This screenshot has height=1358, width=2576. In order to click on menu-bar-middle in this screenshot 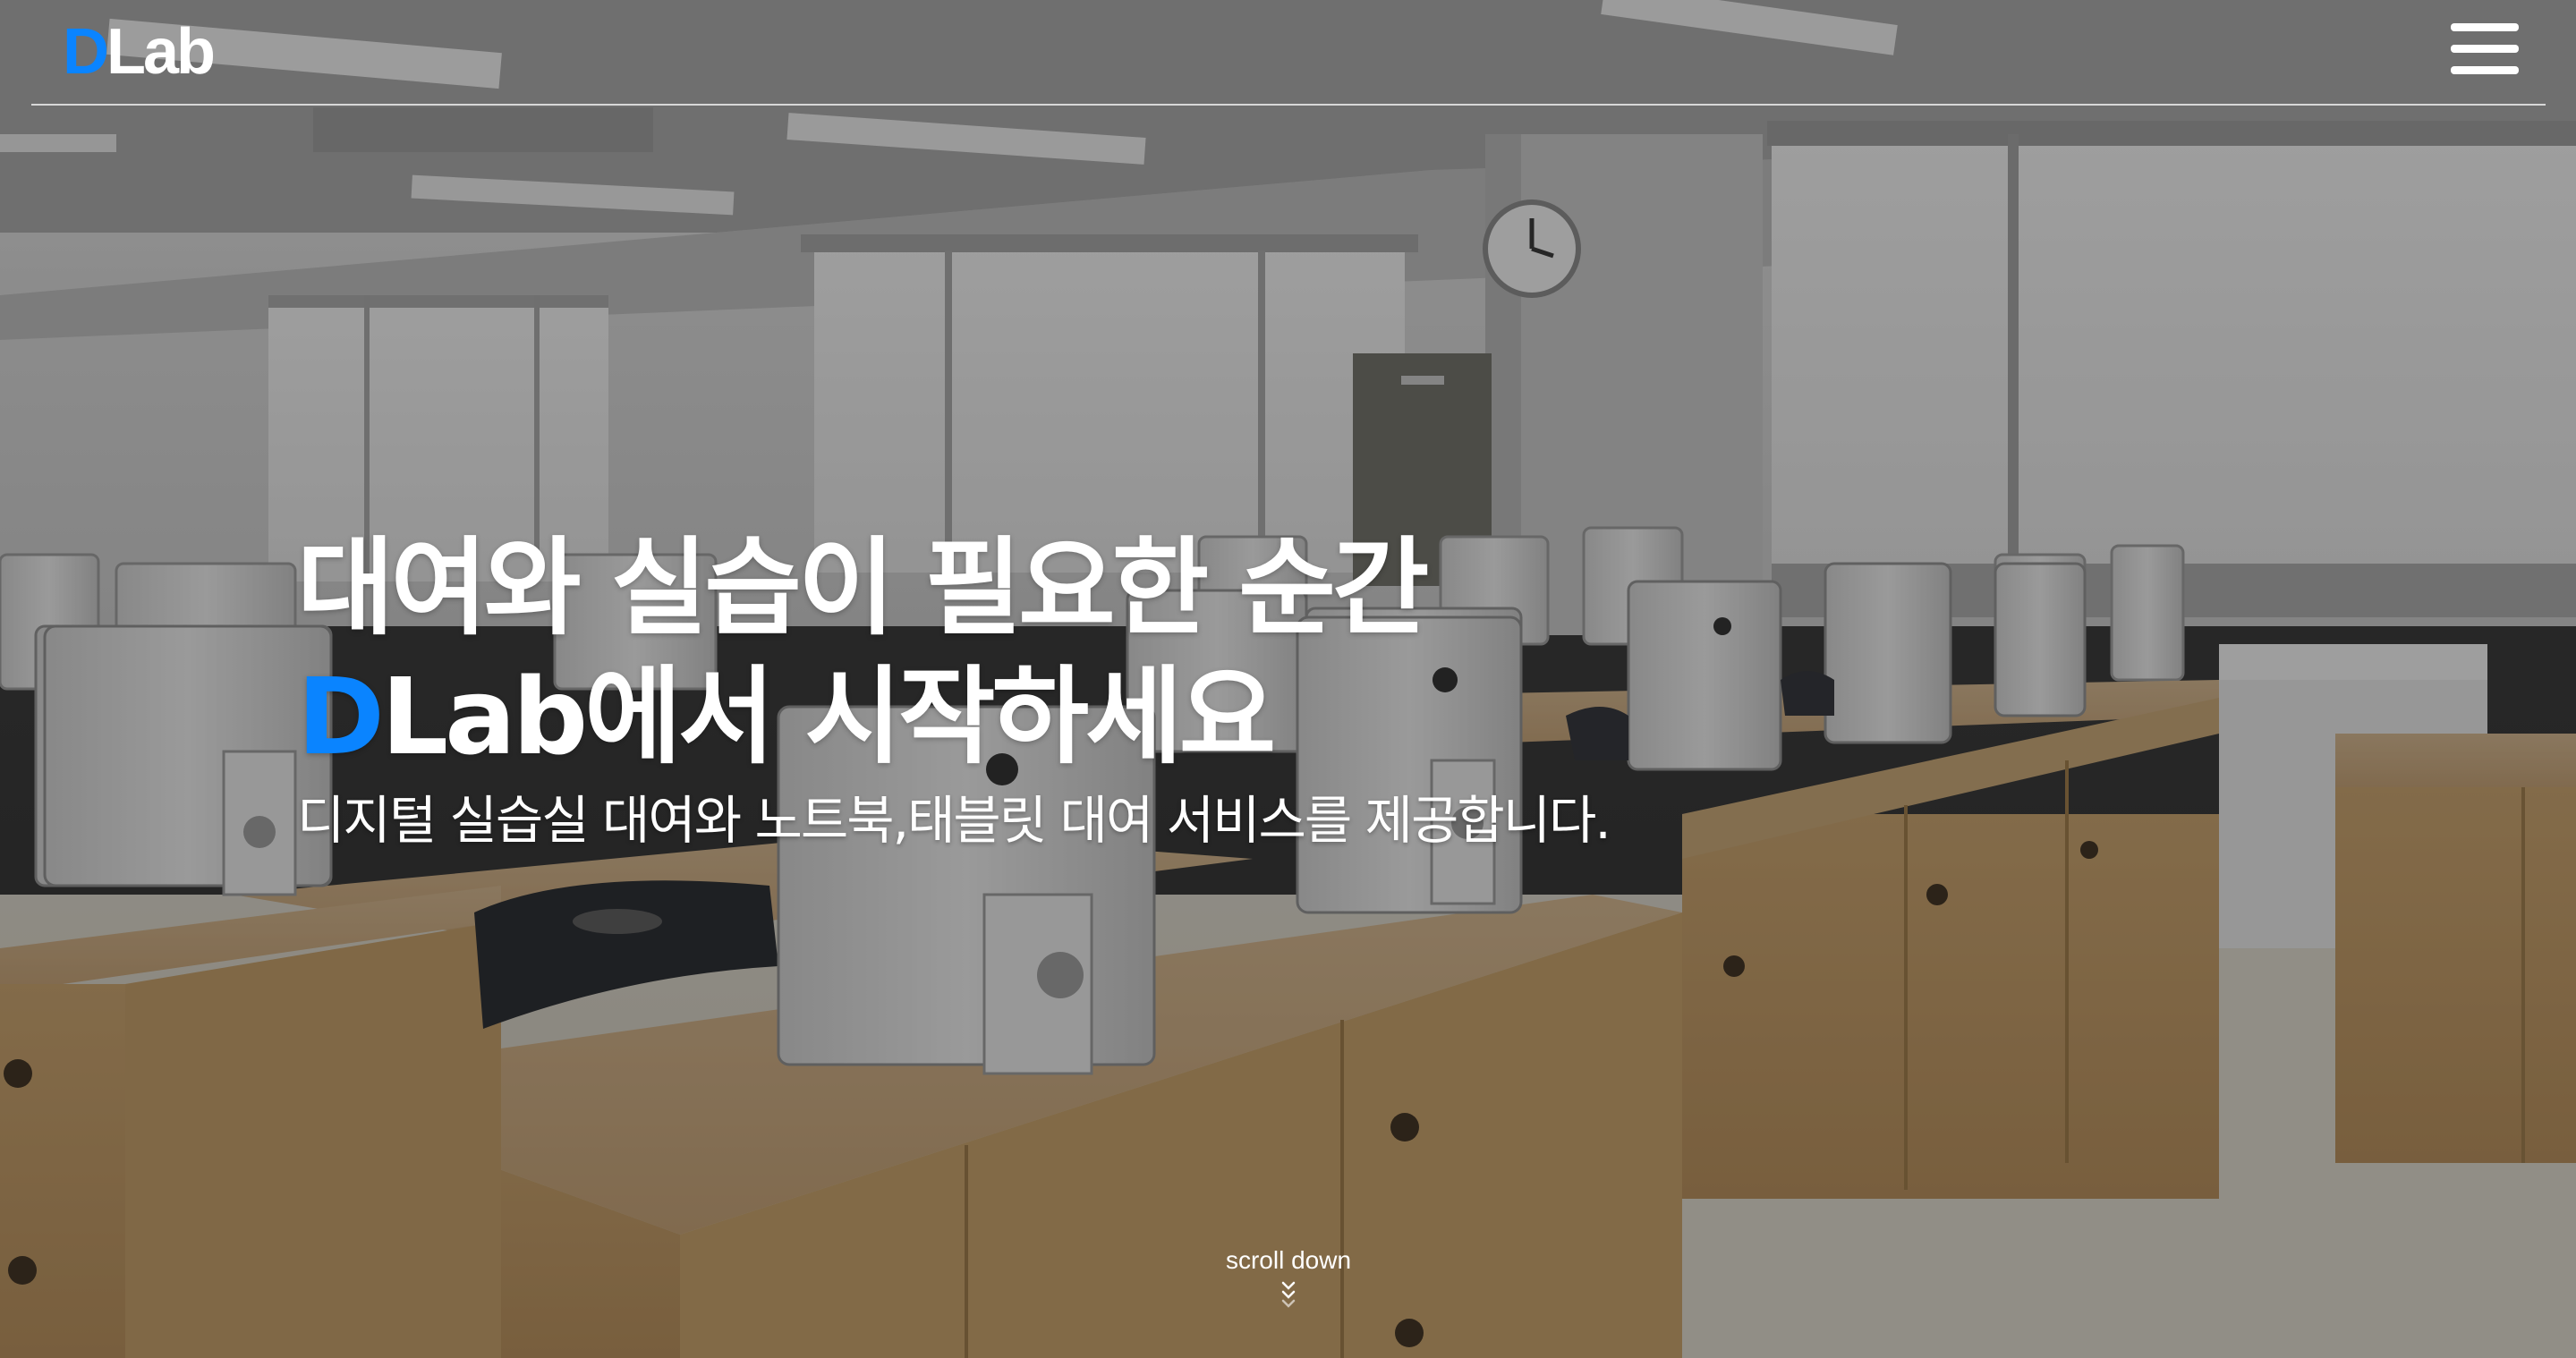, I will do `click(2485, 49)`.